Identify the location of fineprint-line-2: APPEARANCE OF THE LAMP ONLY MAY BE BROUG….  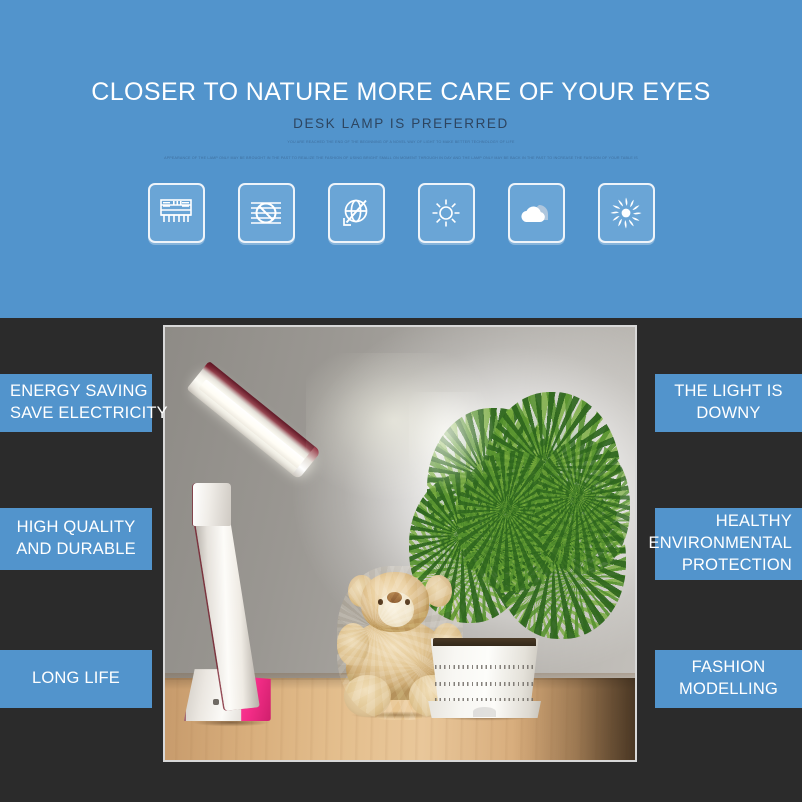
(401, 158).